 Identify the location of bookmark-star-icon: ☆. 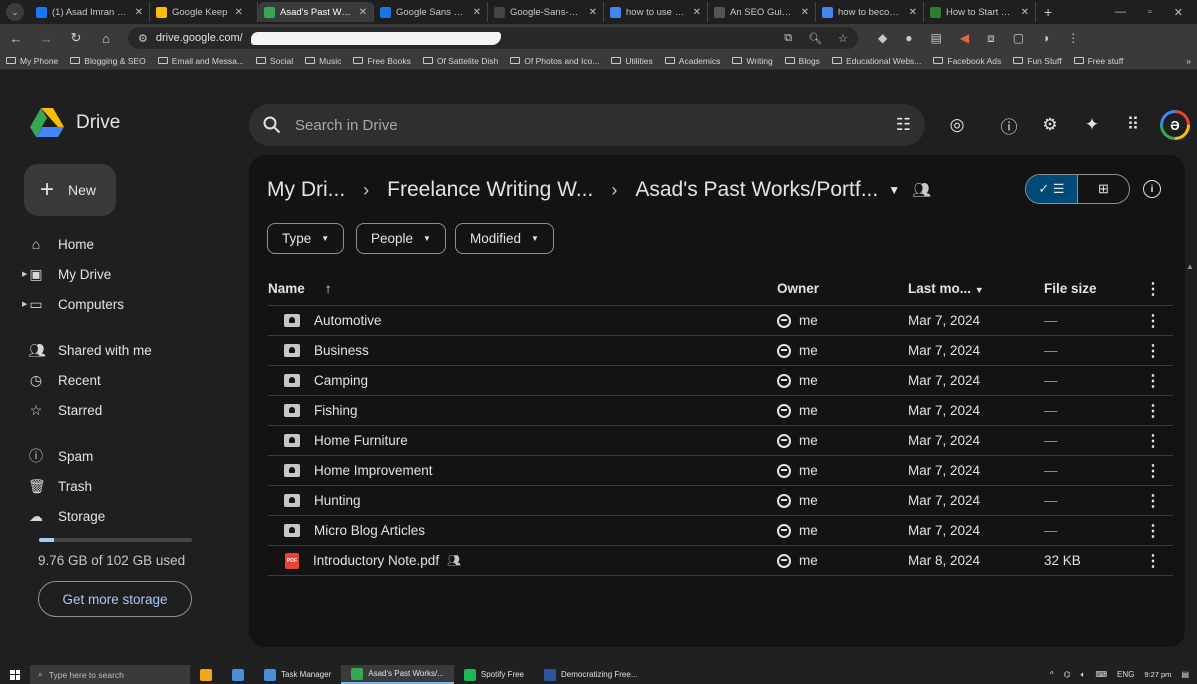
(843, 38).